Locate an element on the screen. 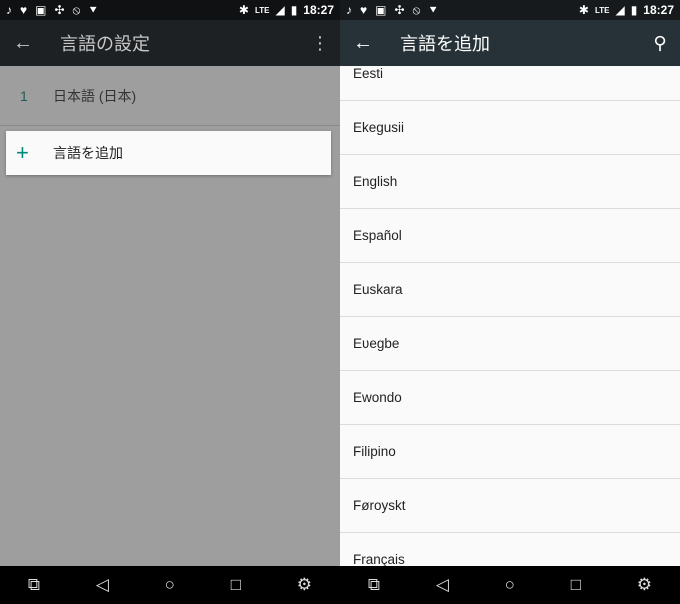 Image resolution: width=680 pixels, height=604 pixels. add-language-button: + 言語を追加 is located at coordinates (168, 153).